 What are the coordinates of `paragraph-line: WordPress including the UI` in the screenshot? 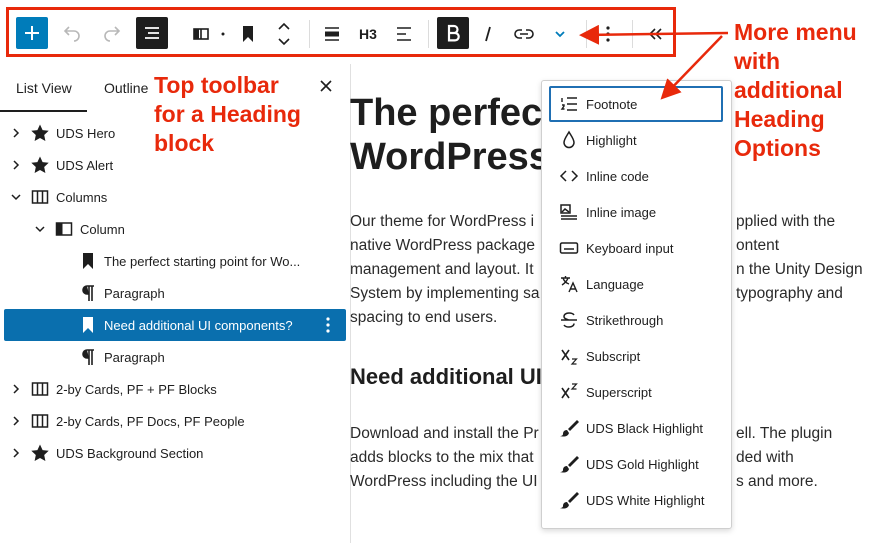 It's located at (444, 482).